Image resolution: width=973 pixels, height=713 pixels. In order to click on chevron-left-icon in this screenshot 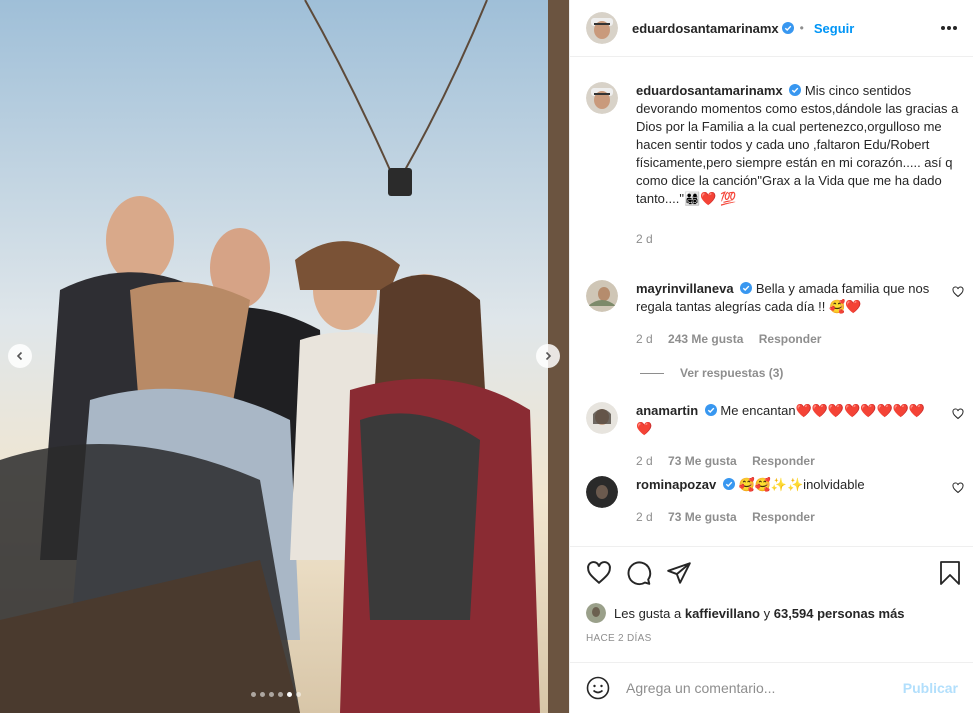, I will do `click(19, 356)`.